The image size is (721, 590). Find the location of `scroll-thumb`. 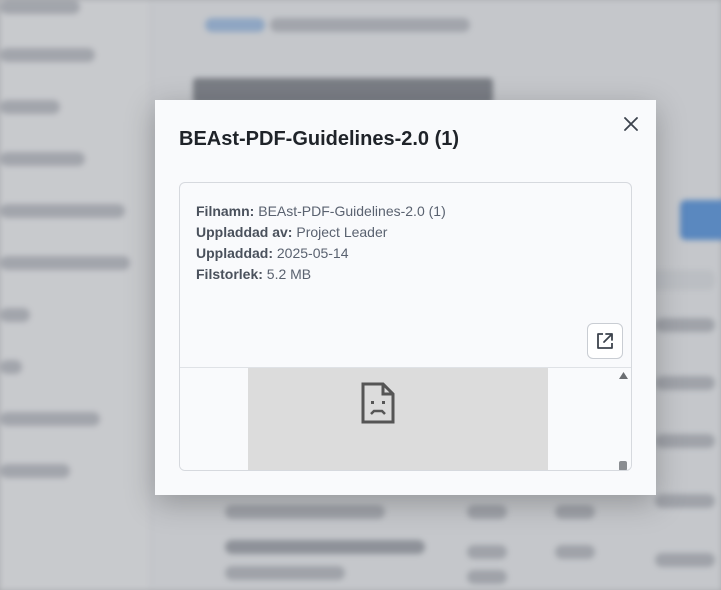

scroll-thumb is located at coordinates (623, 465).